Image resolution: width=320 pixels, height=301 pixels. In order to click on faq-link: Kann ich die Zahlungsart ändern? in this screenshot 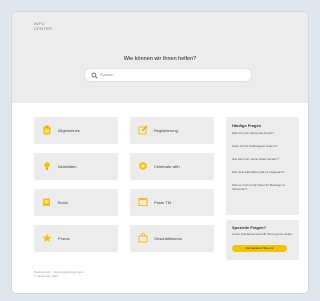, I will do `click(263, 146)`.